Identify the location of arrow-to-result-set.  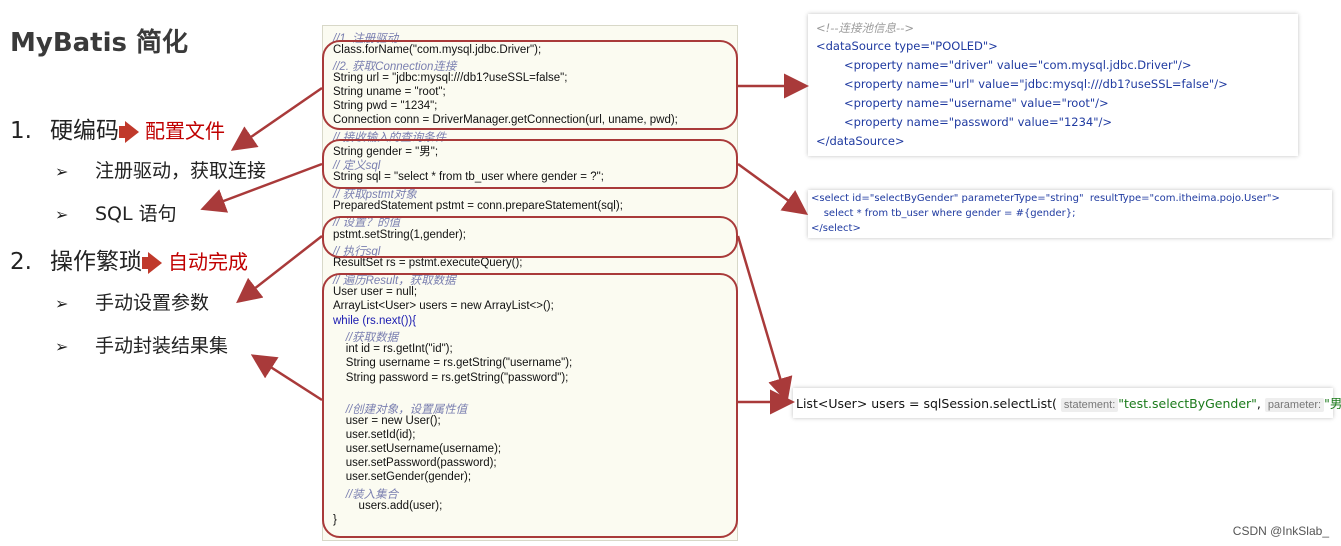
(286, 378).